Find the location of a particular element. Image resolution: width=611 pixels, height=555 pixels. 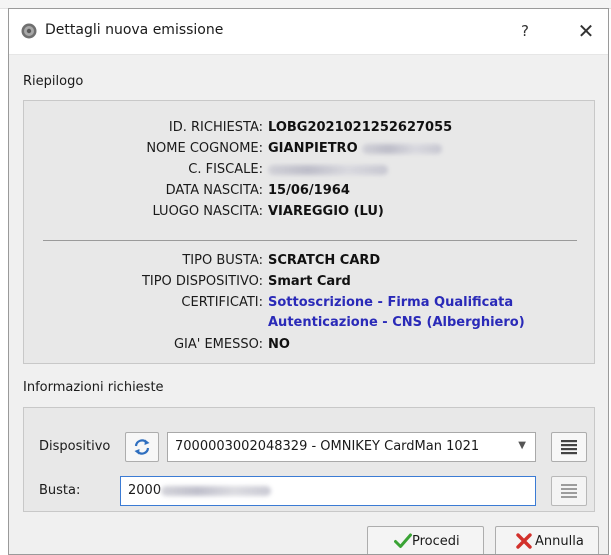

field-row-id-richiesta: ID. RICHIESTA: LOBG2021021252627055 is located at coordinates (310, 130).